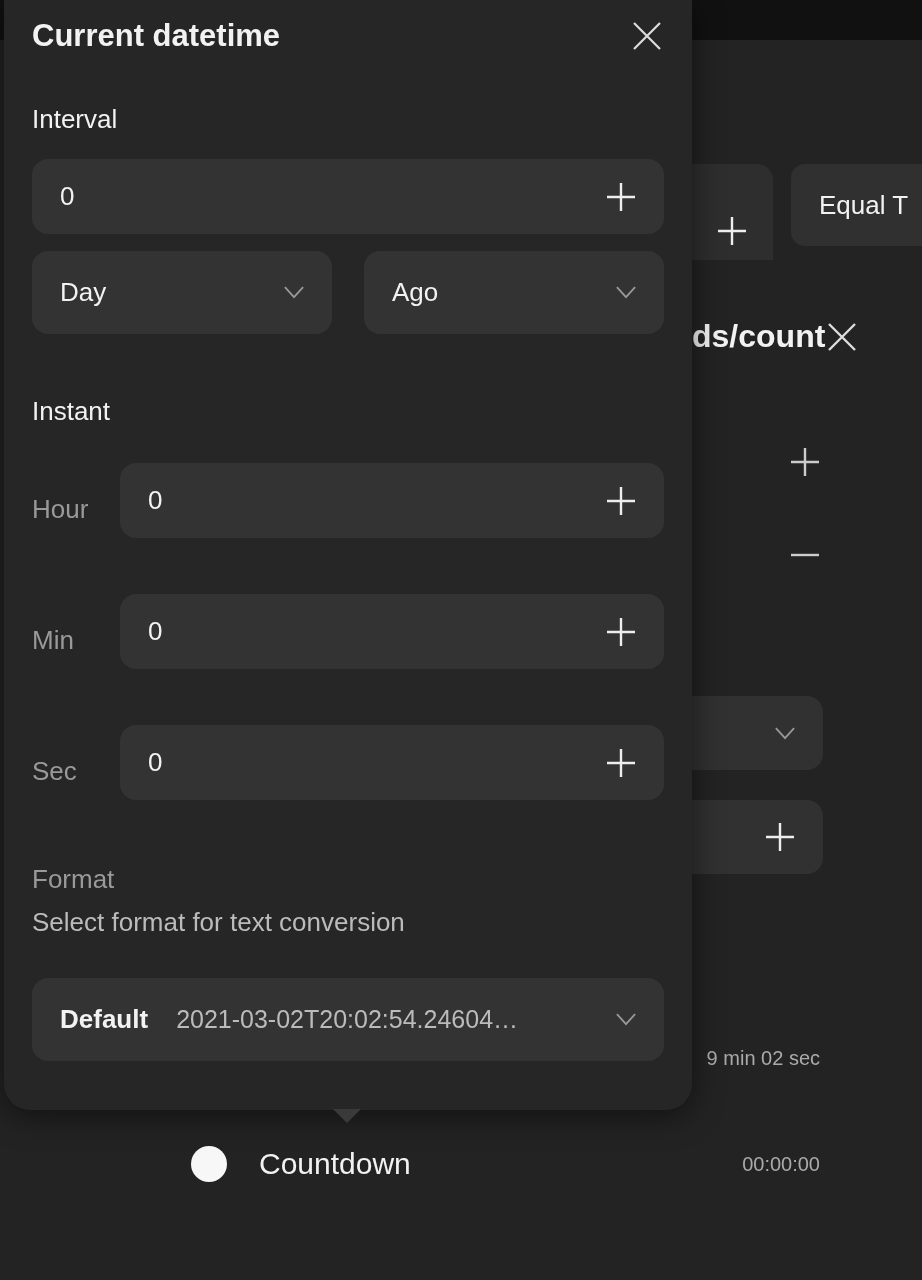 Image resolution: width=922 pixels, height=1280 pixels. Describe the element at coordinates (805, 555) in the screenshot. I see `minus-icon` at that location.